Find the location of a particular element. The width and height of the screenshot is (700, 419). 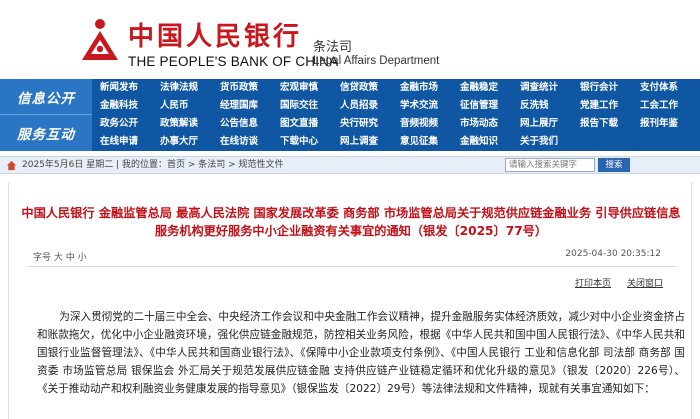

nav-link: 金融稳定 is located at coordinates (488, 88).